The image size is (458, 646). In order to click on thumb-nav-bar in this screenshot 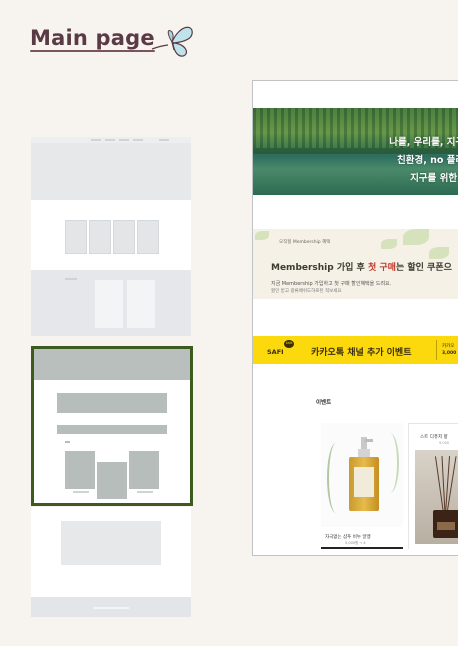, I will do `click(111, 140)`.